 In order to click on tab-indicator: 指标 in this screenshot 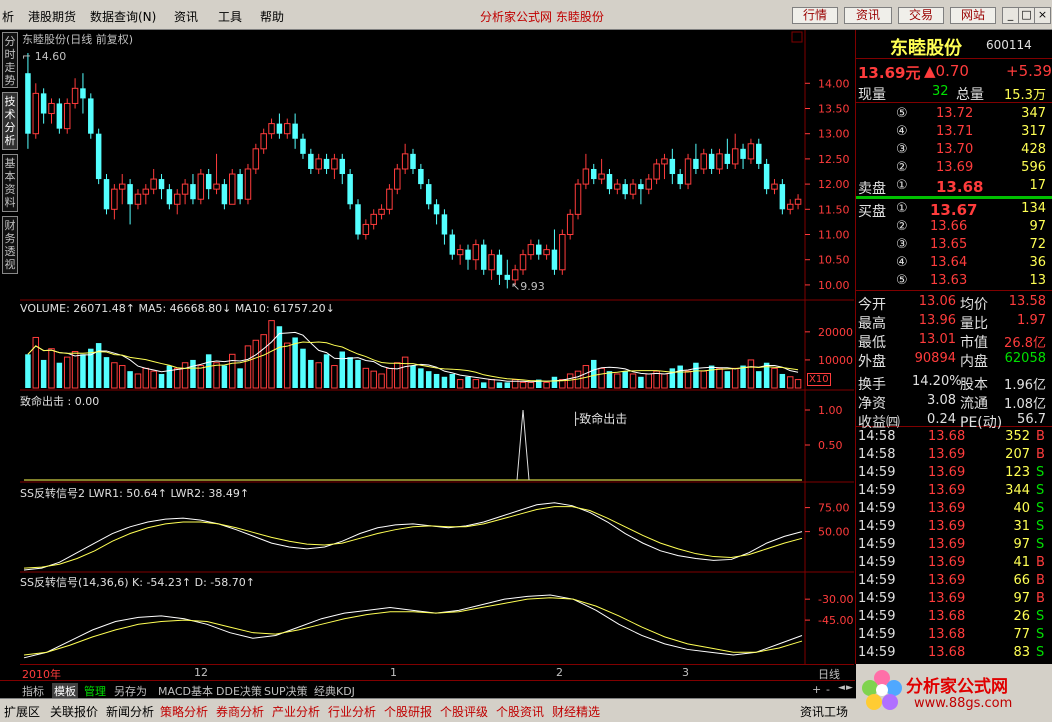, I will do `click(33, 691)`.